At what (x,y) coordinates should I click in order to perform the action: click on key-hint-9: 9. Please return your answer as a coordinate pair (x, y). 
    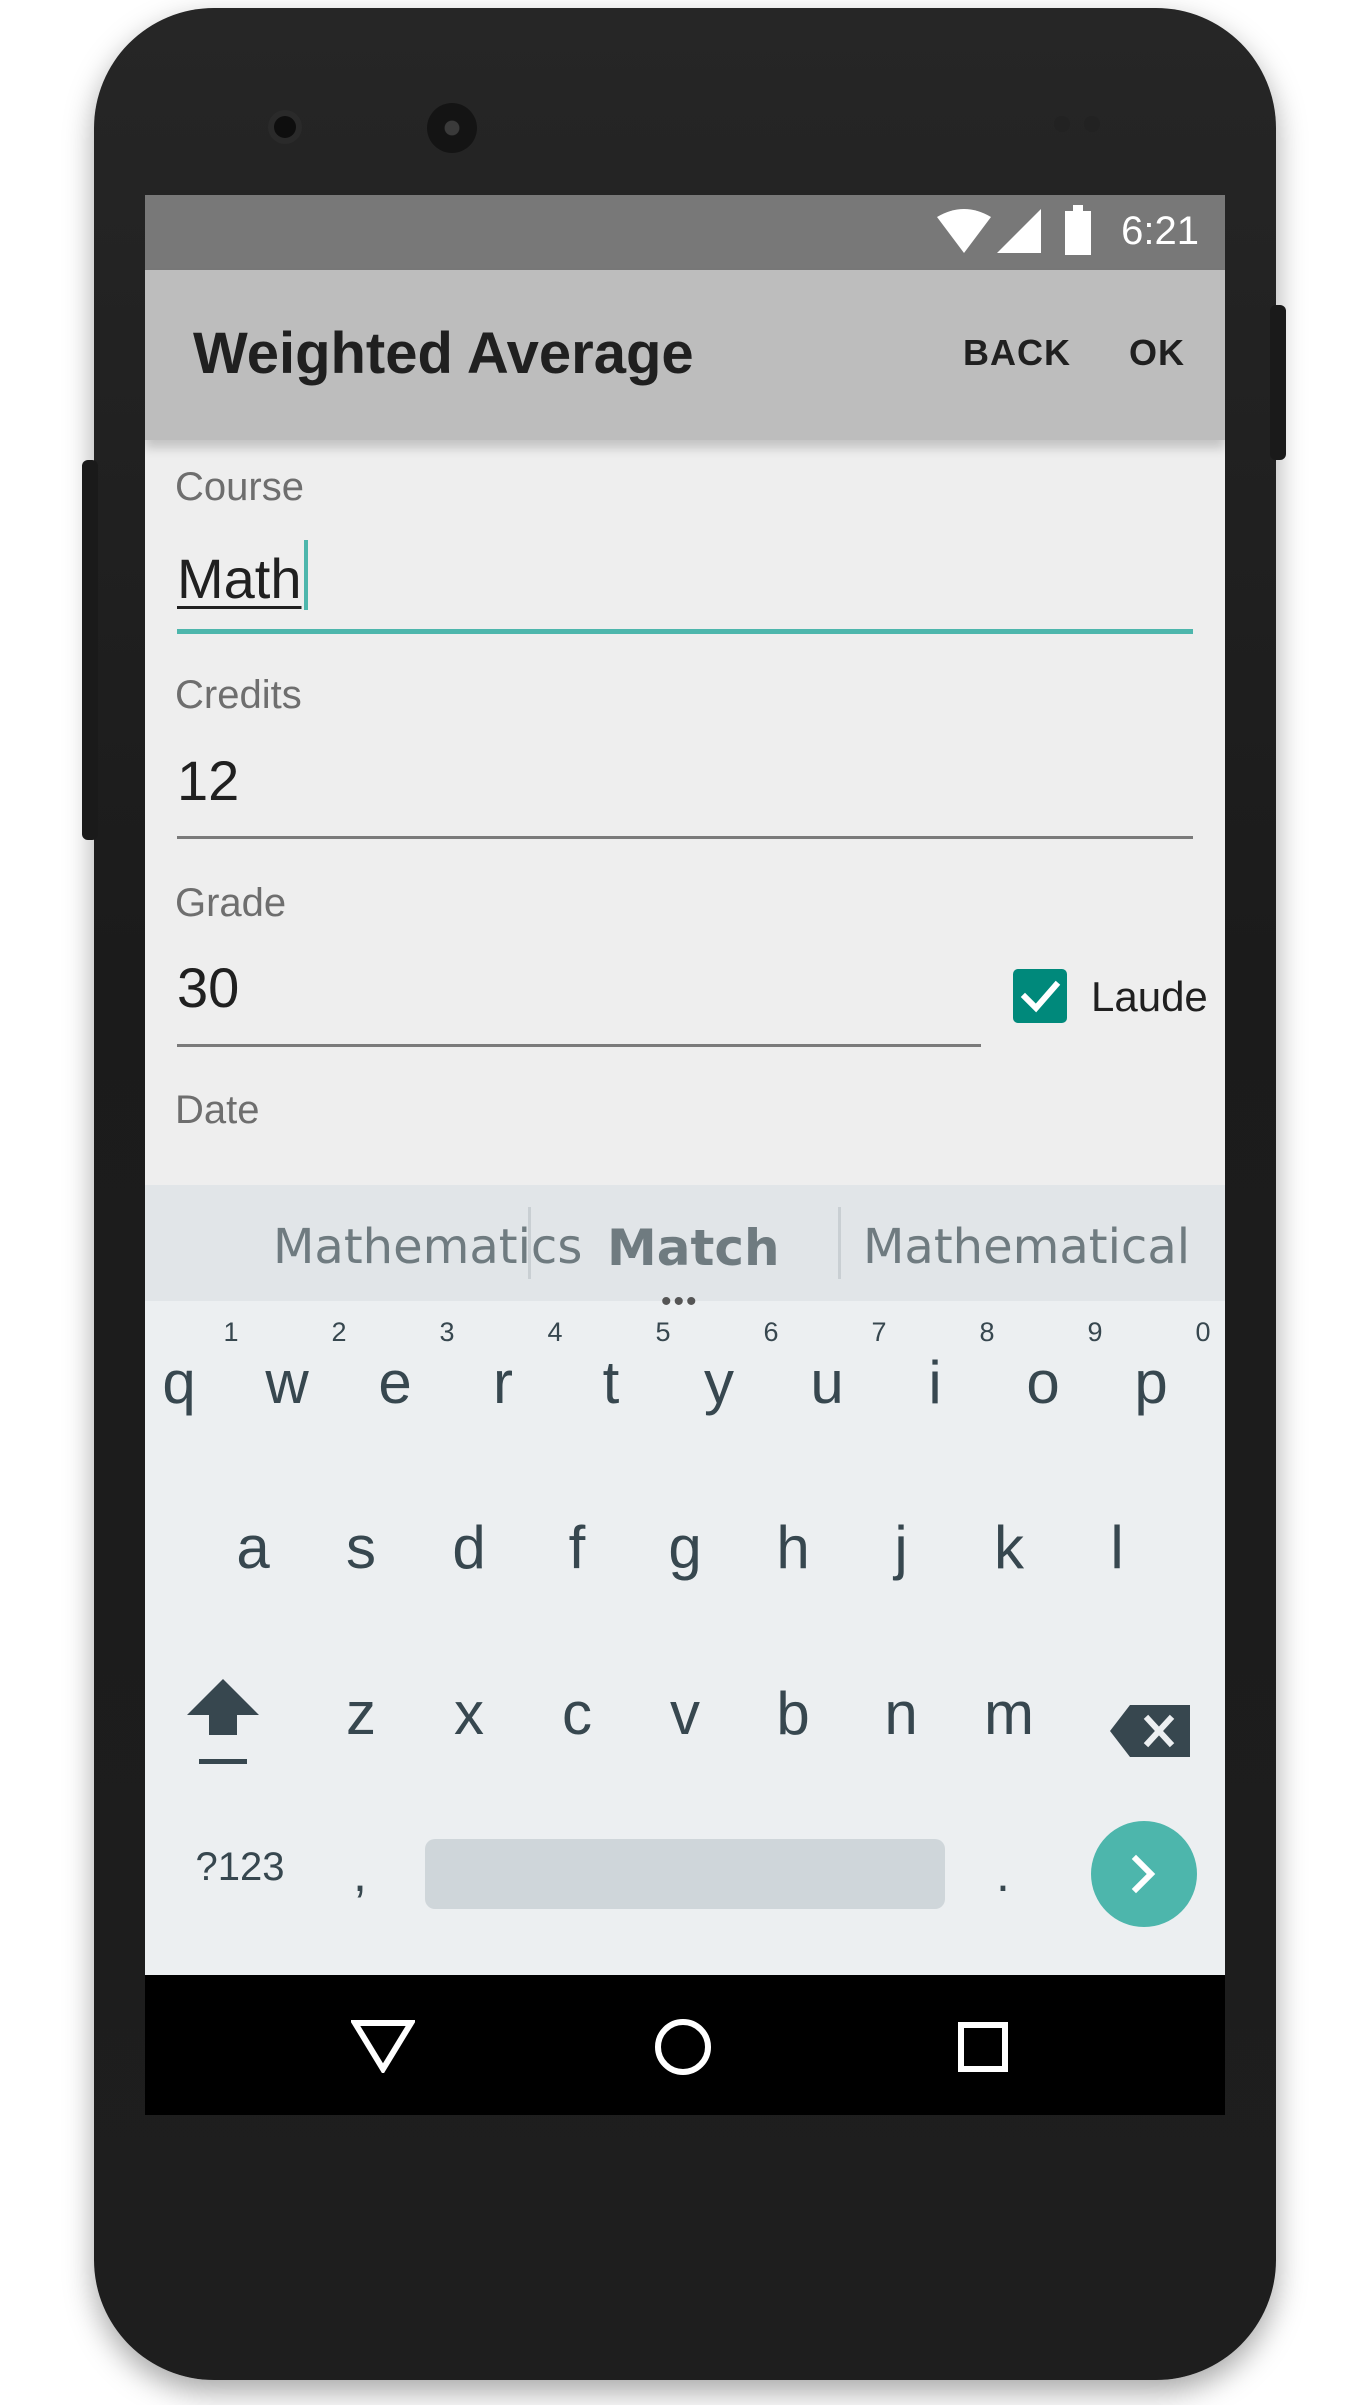
    Looking at the image, I should click on (1095, 1332).